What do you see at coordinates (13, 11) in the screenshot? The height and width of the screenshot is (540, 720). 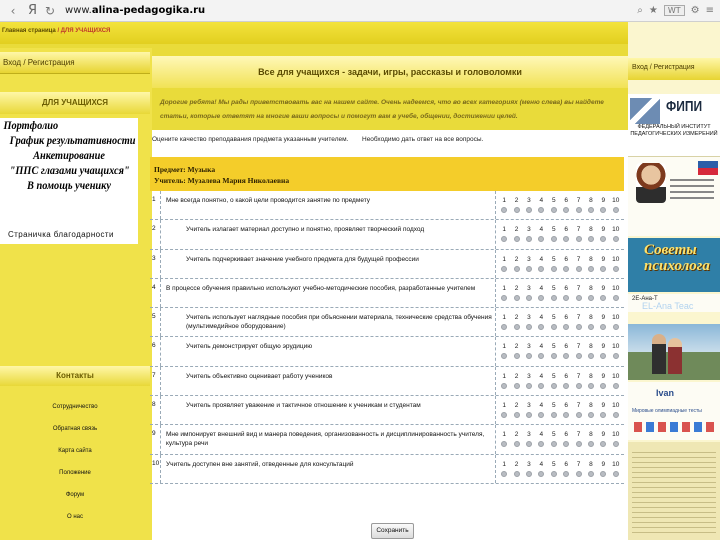 I see `back-arrow-icon: ‹` at bounding box center [13, 11].